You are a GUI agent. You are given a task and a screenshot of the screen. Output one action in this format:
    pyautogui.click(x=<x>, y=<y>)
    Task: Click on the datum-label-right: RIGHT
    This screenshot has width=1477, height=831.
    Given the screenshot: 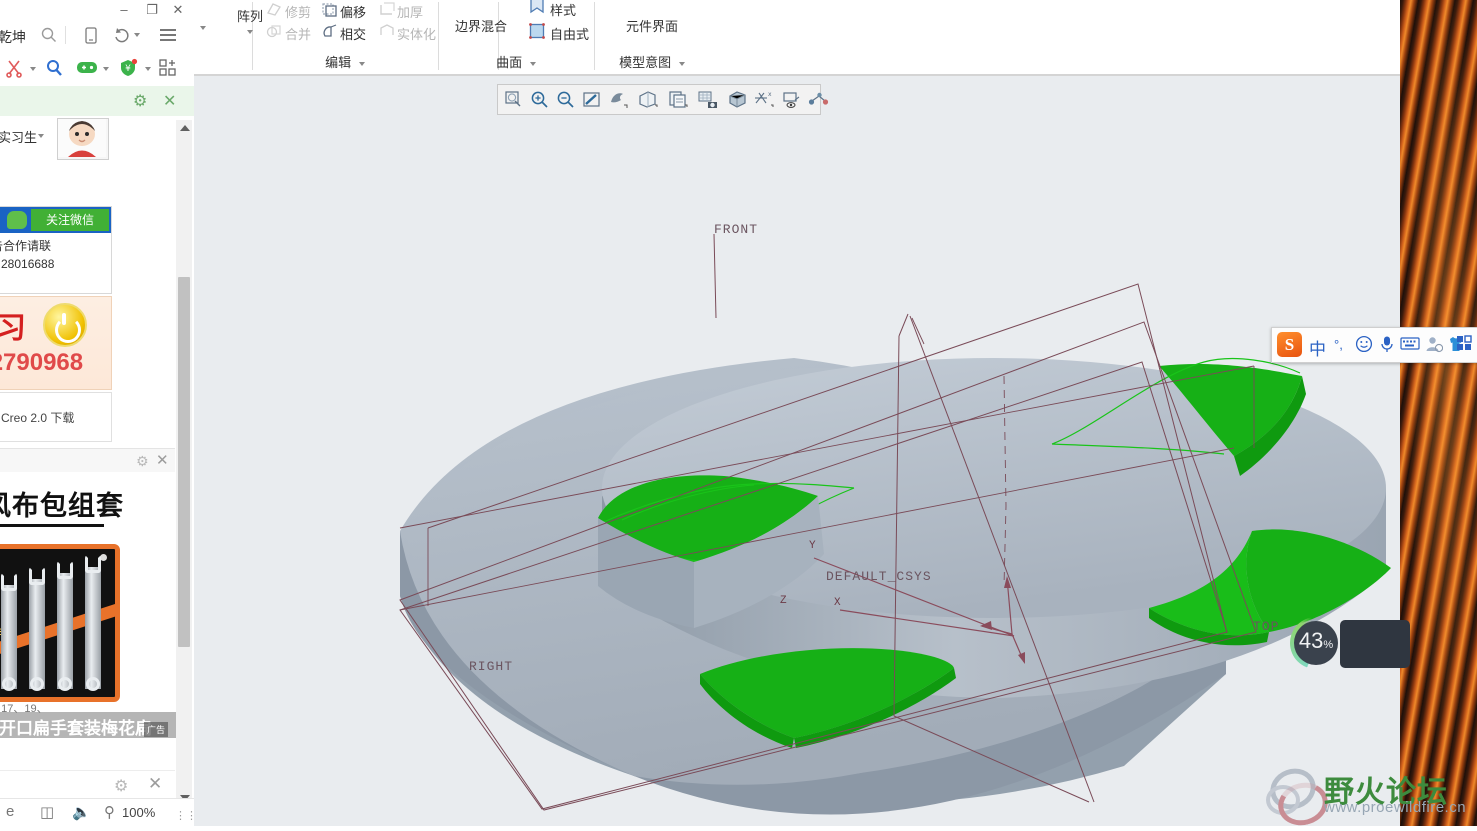 What is the action you would take?
    pyautogui.click(x=491, y=666)
    